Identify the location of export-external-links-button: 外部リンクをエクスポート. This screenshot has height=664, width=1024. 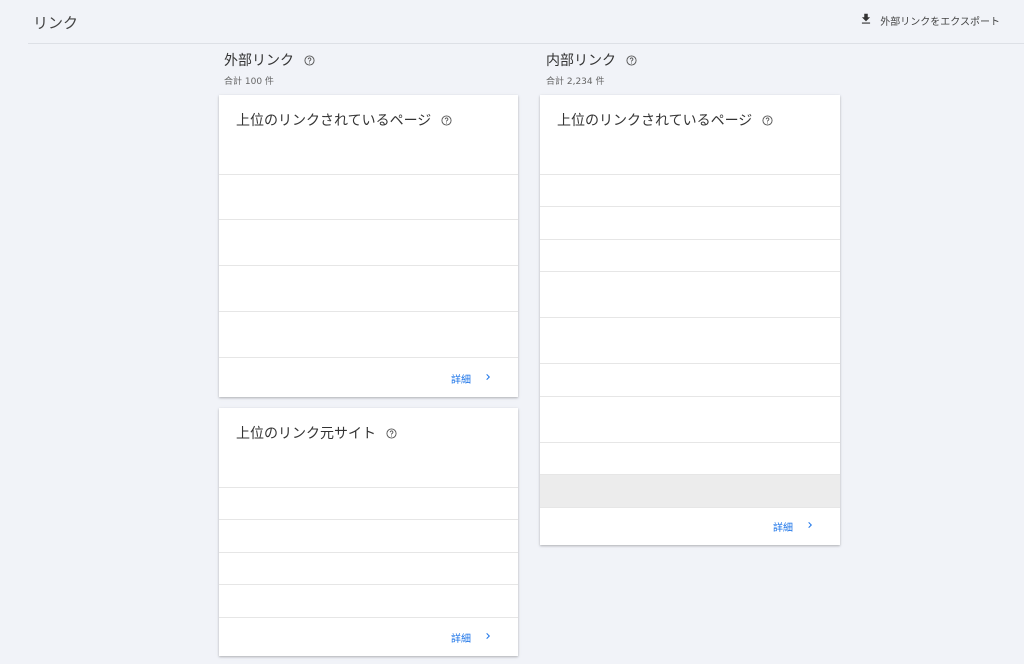
(929, 20).